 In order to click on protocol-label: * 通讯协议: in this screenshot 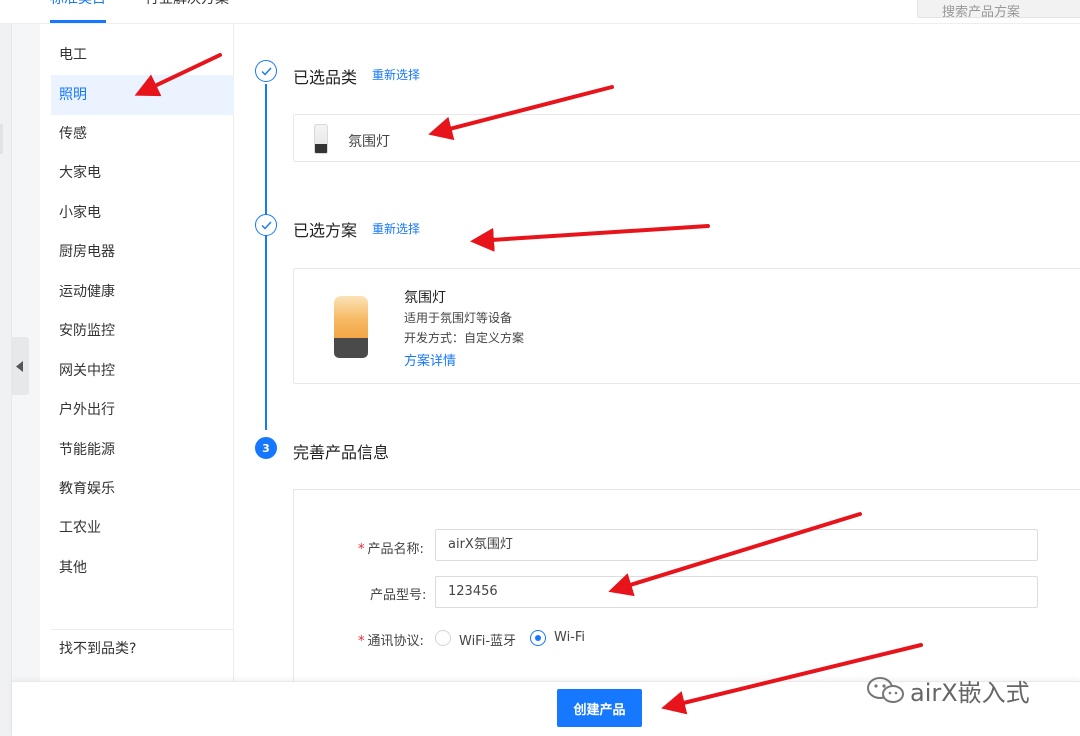, I will do `click(391, 639)`.